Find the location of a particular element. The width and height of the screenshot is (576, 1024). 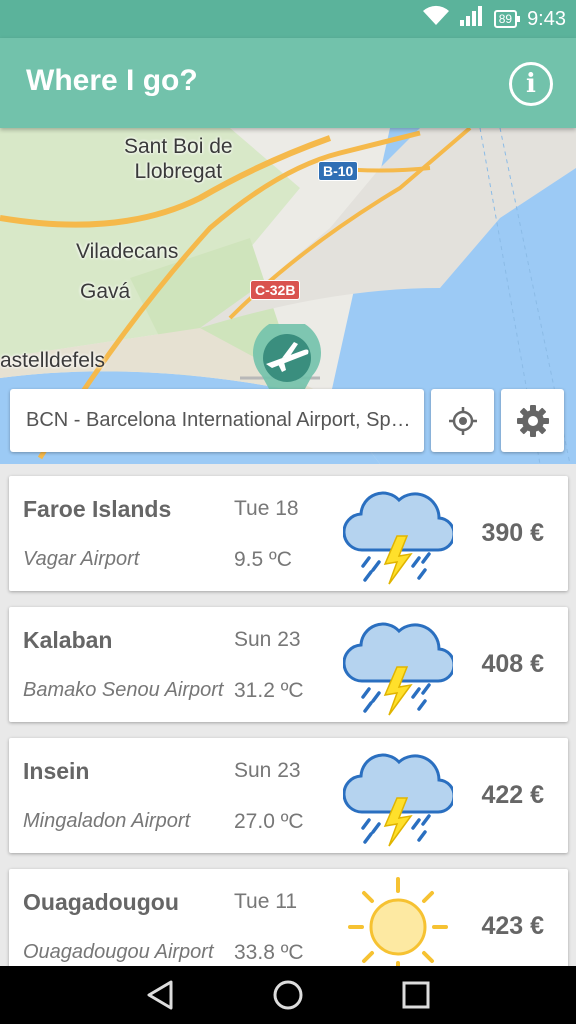

destination-airport: Vagar Airport is located at coordinates (81, 559).